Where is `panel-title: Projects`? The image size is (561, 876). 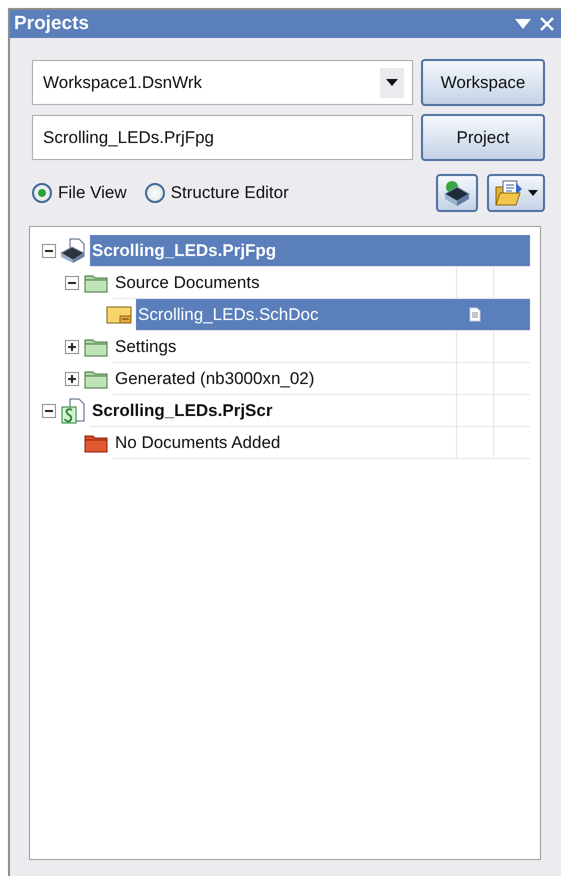 panel-title: Projects is located at coordinates (52, 24).